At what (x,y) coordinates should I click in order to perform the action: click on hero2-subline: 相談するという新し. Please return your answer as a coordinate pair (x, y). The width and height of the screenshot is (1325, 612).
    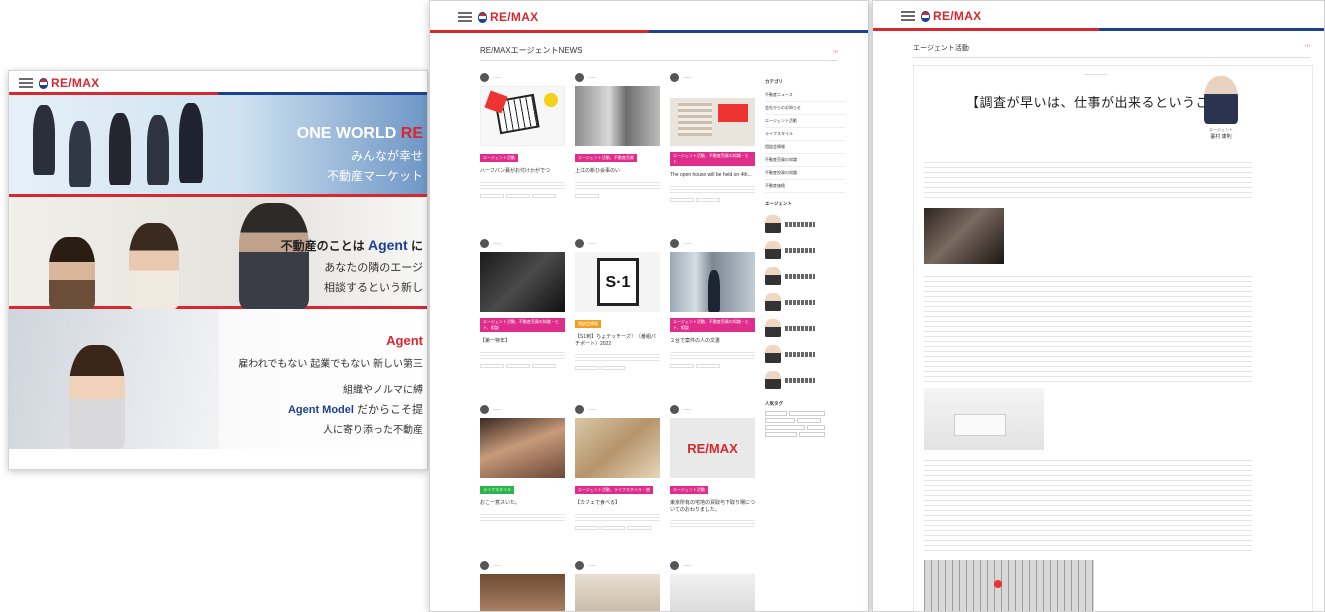
    Looking at the image, I should click on (373, 288).